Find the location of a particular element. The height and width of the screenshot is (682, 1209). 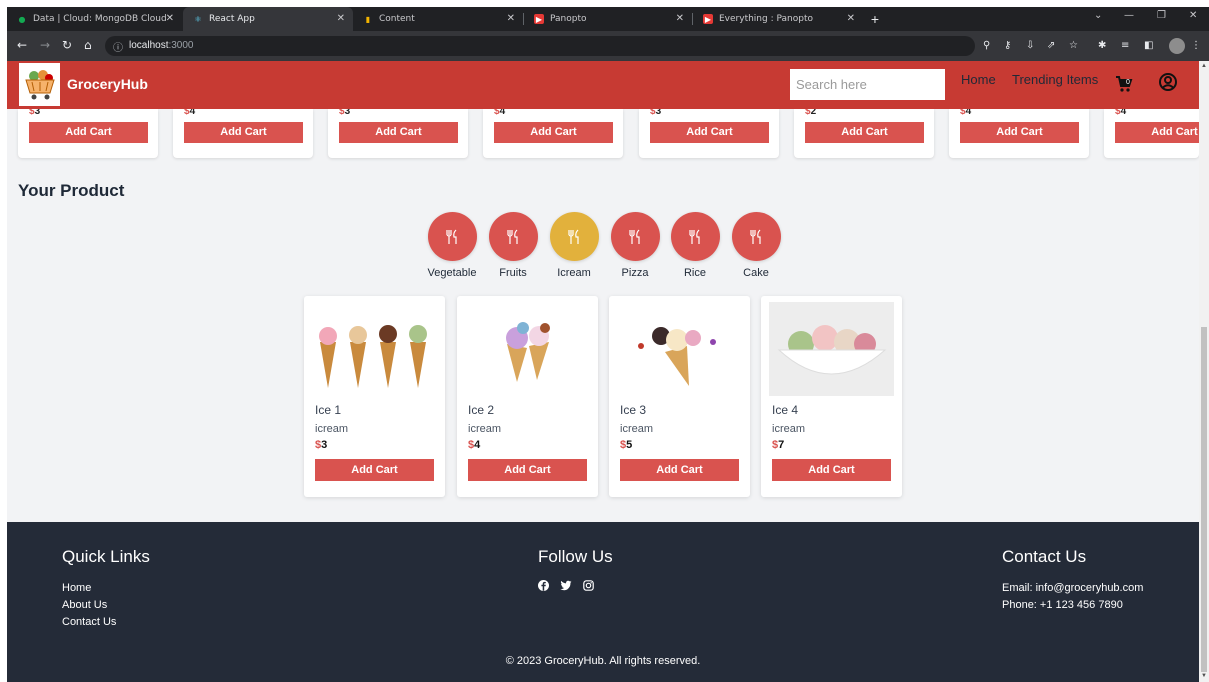

home-icon: ⌂ is located at coordinates (88, 45).